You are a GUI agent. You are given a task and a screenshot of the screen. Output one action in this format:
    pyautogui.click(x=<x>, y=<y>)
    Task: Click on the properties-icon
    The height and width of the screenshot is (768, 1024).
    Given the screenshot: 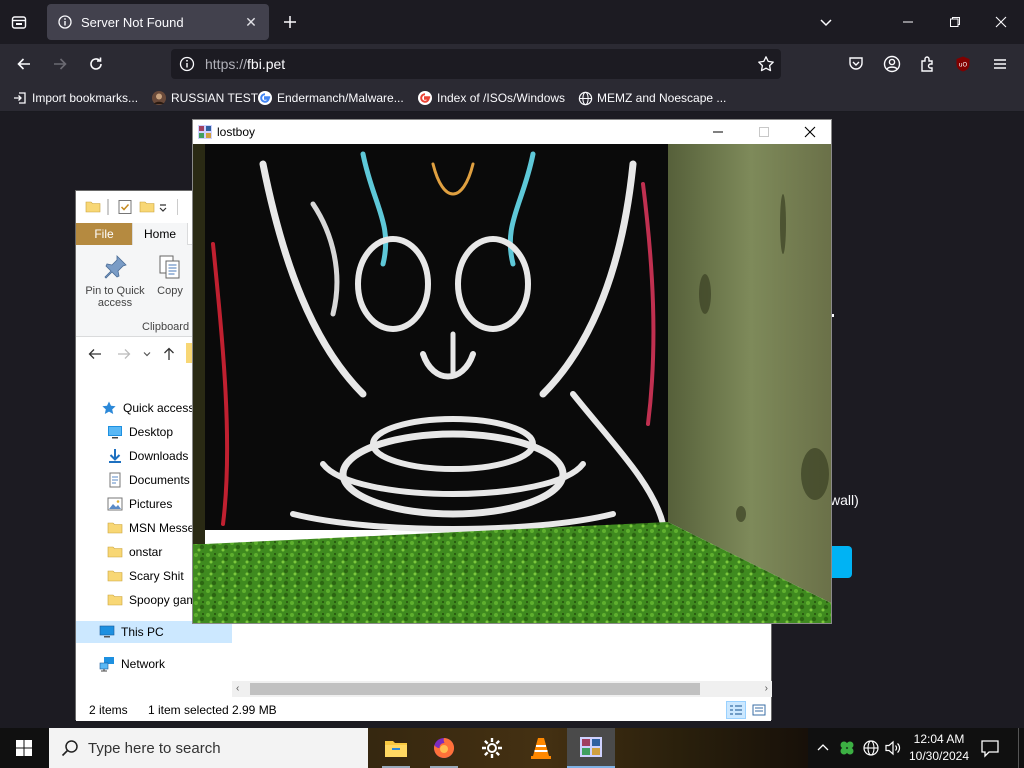 What is the action you would take?
    pyautogui.click(x=125, y=207)
    